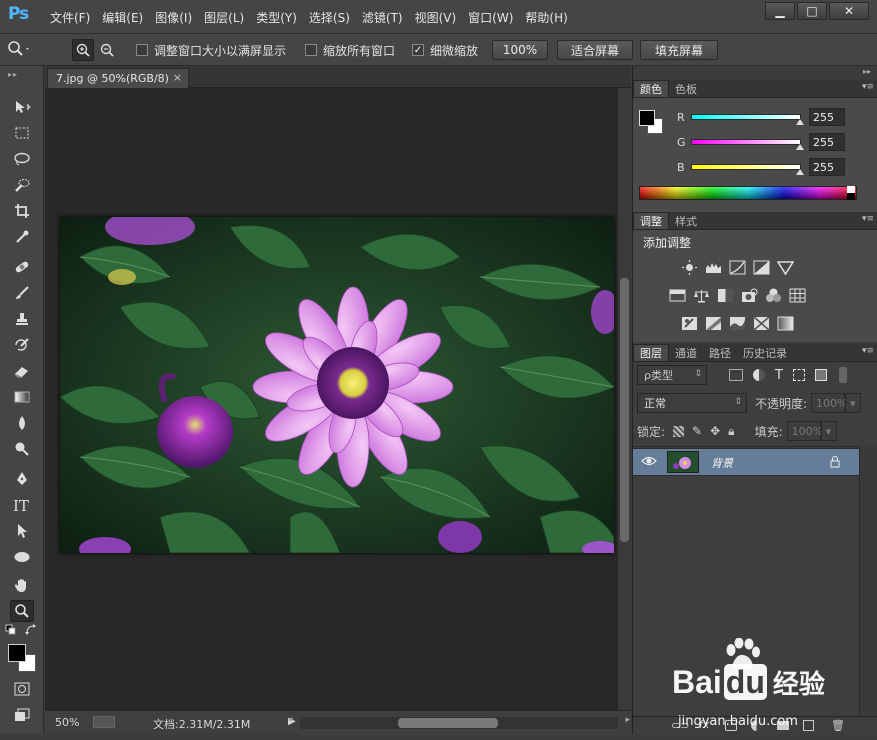 The width and height of the screenshot is (877, 740). Describe the element at coordinates (851, 196) in the screenshot. I see `spectrum-black-chip` at that location.